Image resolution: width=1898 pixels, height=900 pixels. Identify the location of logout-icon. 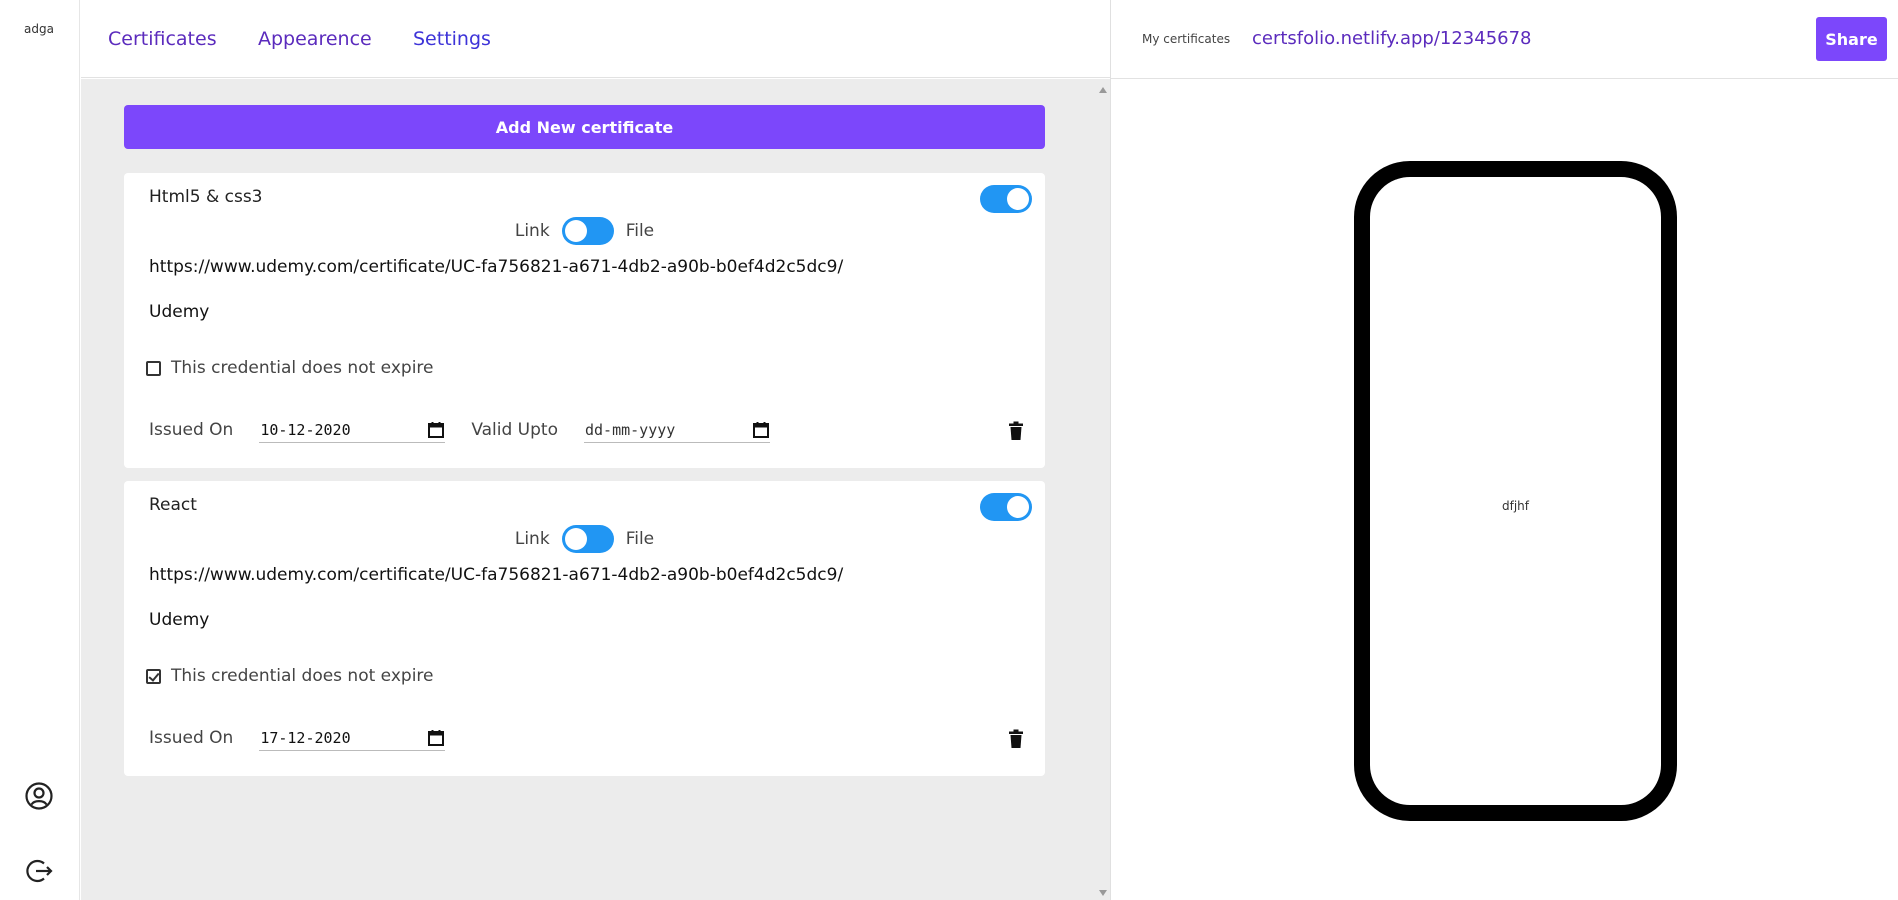
(39, 871).